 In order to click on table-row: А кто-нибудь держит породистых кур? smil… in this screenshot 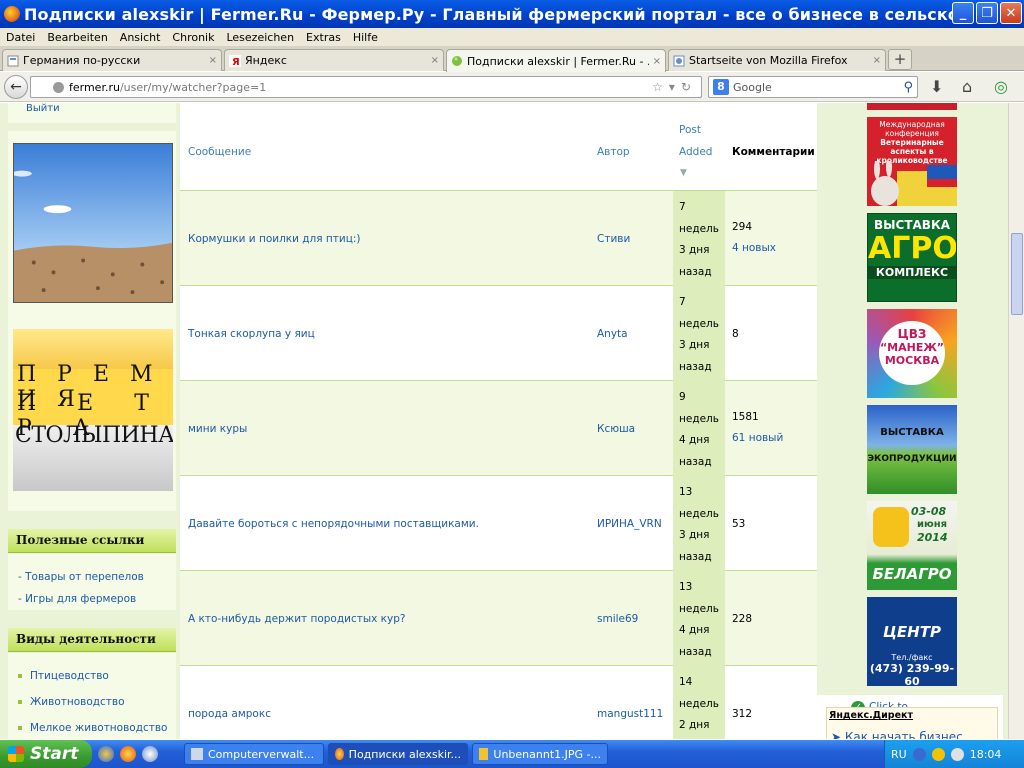, I will do `click(498, 618)`.